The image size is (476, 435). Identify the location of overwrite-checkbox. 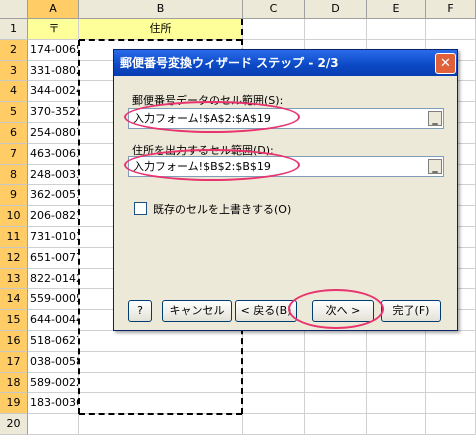
(140, 208).